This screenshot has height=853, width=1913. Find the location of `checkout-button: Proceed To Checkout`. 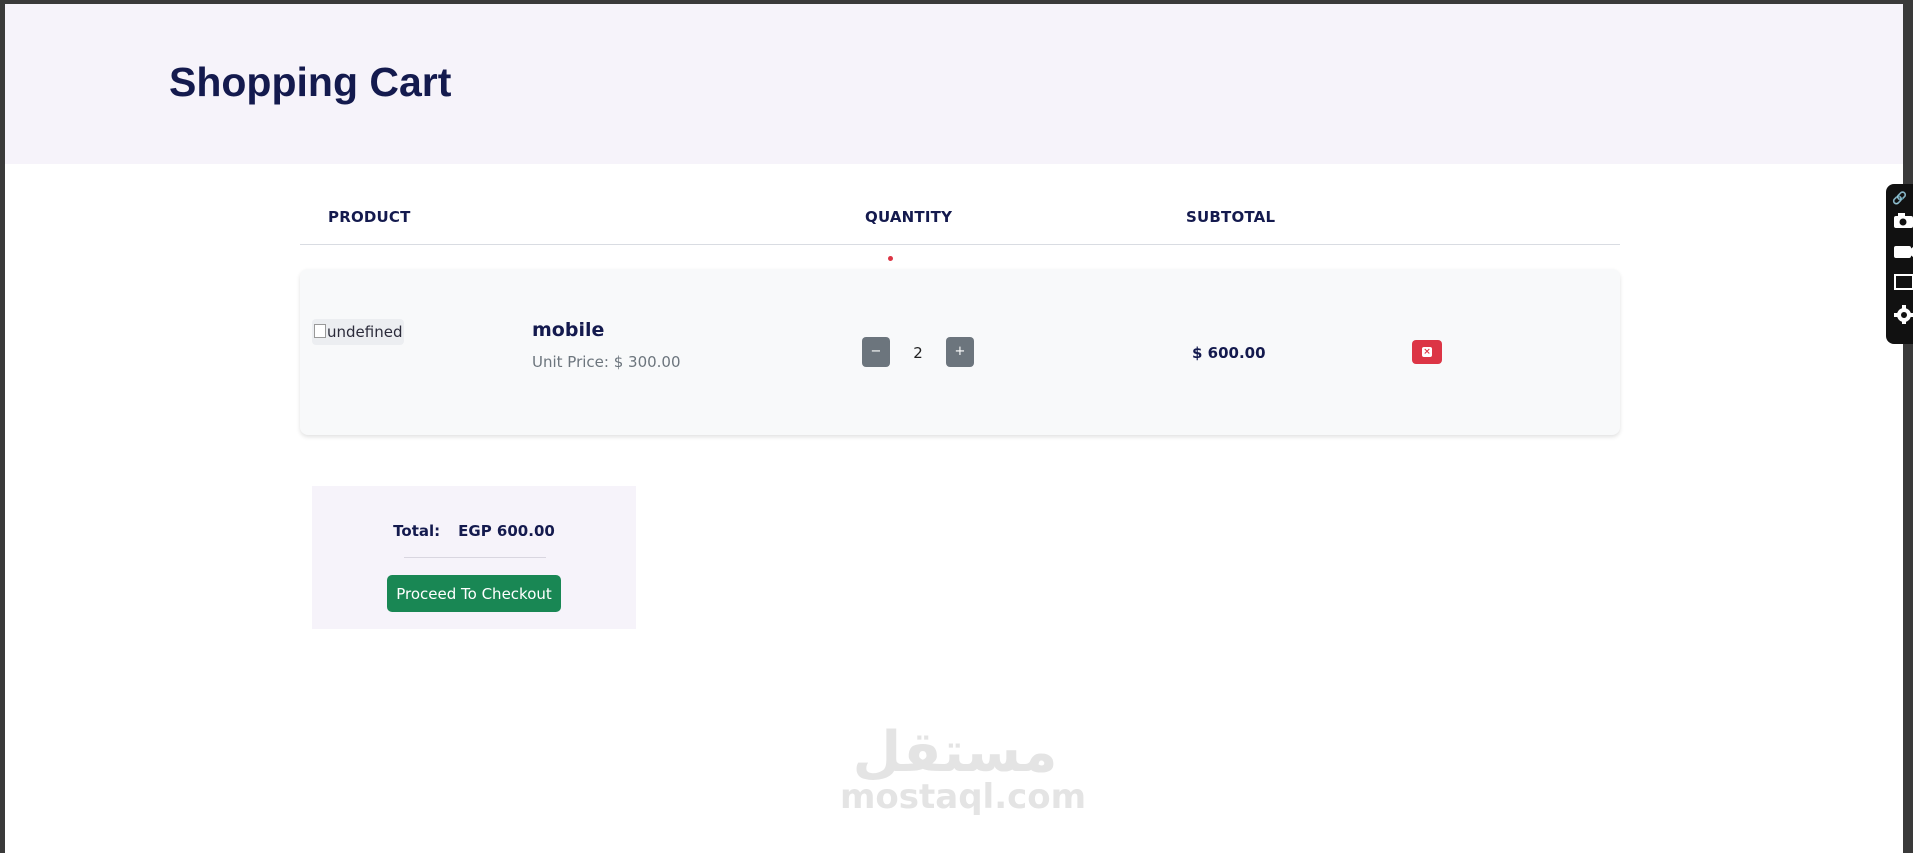

checkout-button: Proceed To Checkout is located at coordinates (474, 593).